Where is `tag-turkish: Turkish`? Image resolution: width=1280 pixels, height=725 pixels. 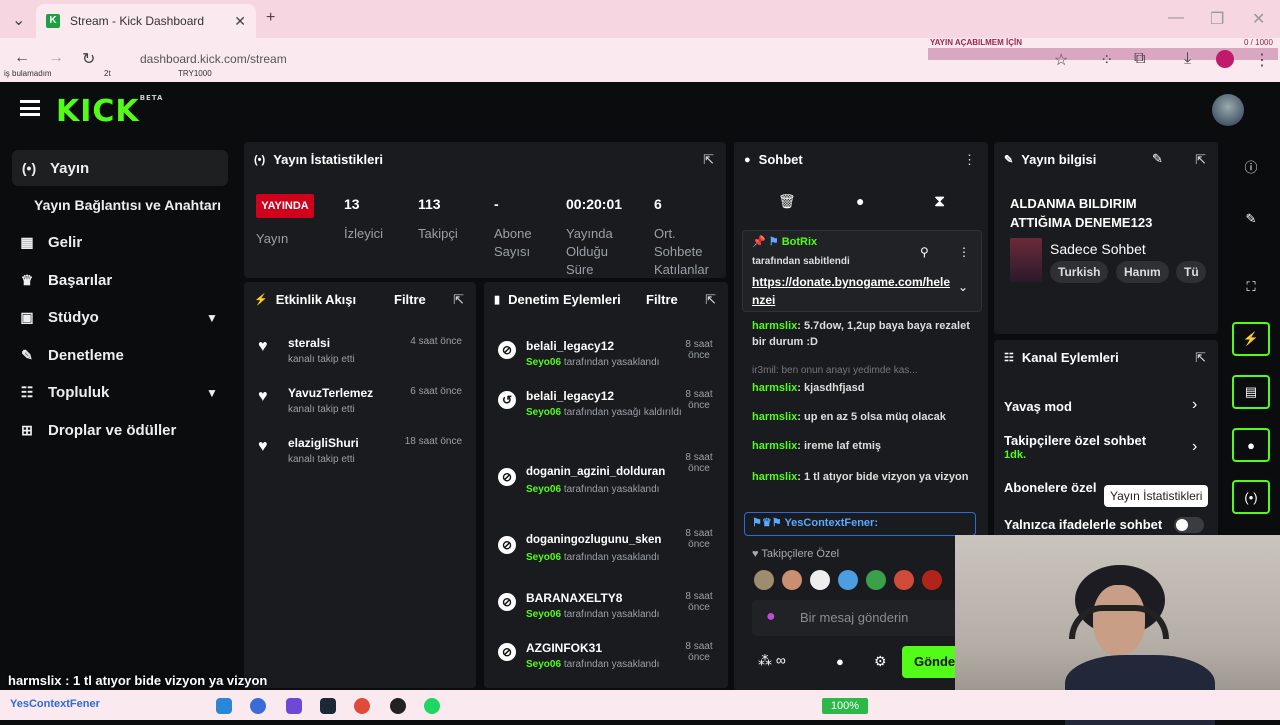 tag-turkish: Turkish is located at coordinates (1079, 272).